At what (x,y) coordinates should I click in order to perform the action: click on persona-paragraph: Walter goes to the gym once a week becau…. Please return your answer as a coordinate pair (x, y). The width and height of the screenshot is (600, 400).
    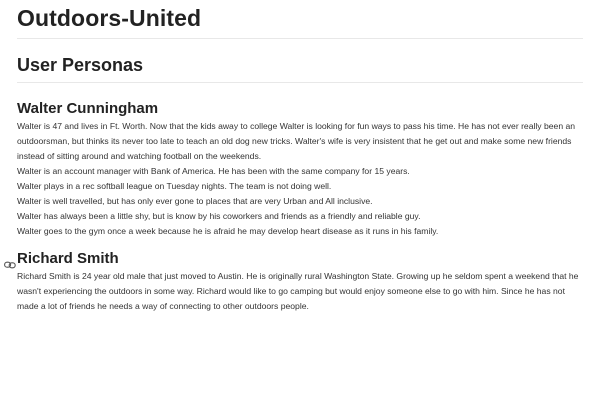
    Looking at the image, I should click on (228, 231).